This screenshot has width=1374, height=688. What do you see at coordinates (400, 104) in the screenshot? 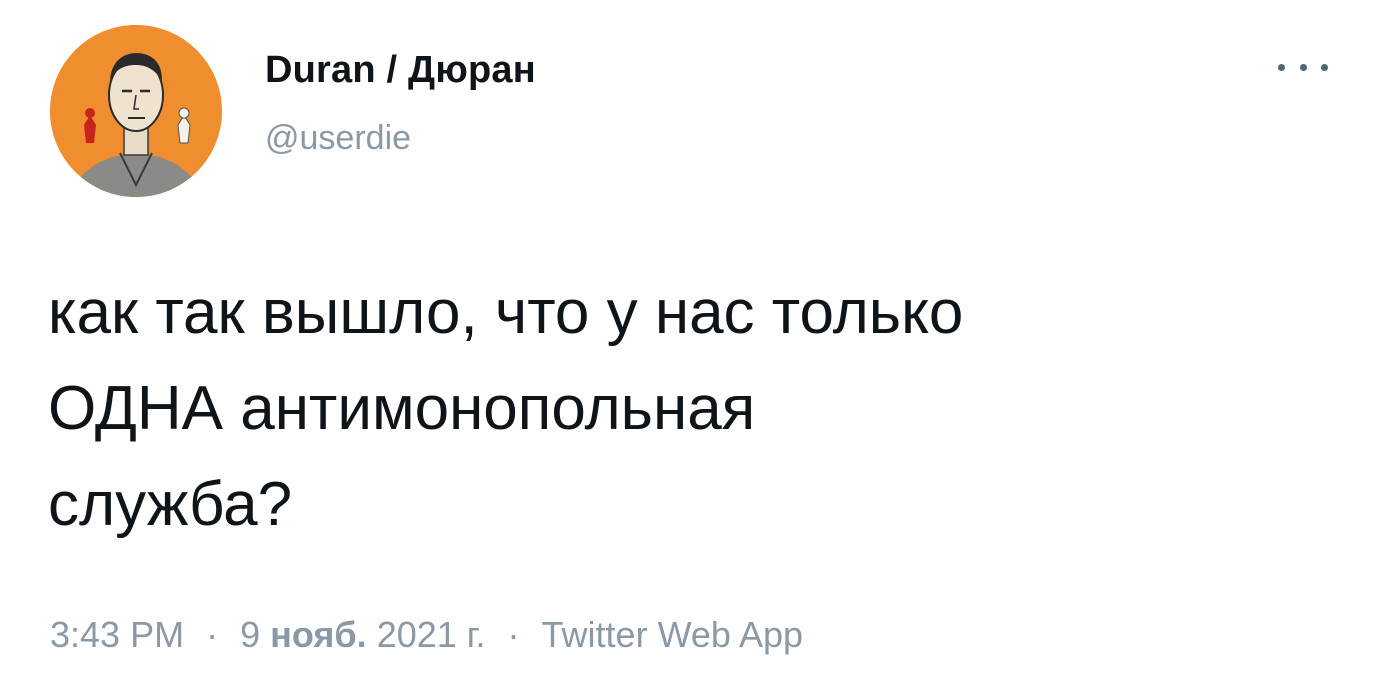
I see `author-names: Duran / Дюран @userdie` at bounding box center [400, 104].